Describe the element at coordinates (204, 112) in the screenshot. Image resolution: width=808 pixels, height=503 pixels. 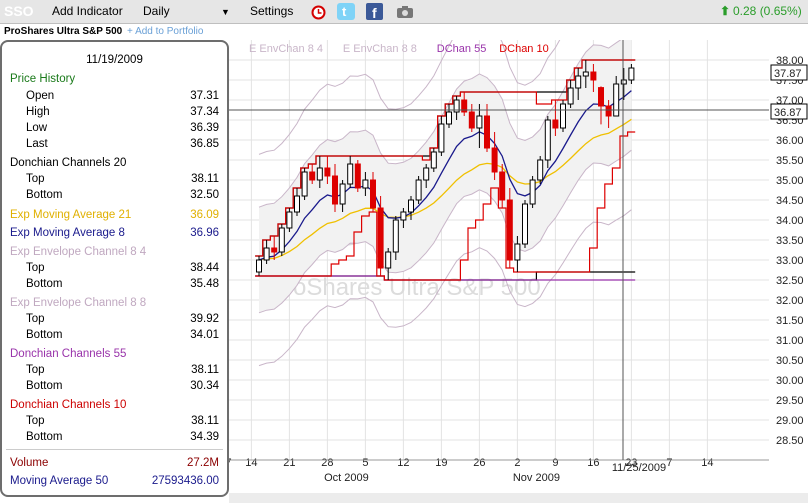
I see `high-value: 37.34` at that location.